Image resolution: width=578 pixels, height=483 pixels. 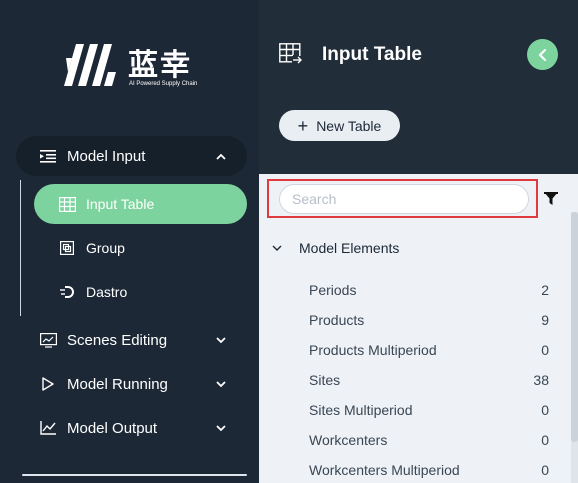 What do you see at coordinates (160, 65) in the screenshot?
I see `brand-name: 蓝幸` at bounding box center [160, 65].